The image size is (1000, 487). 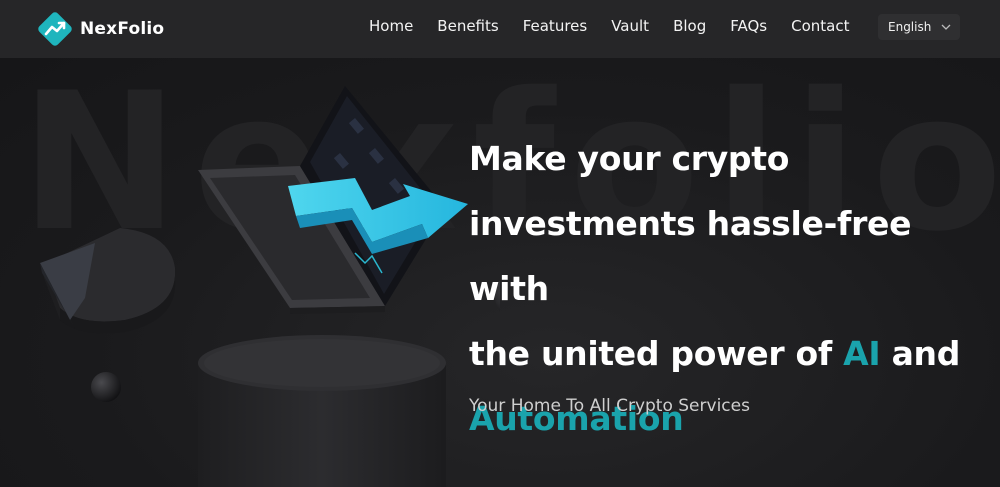 I want to click on brand-logo: NexFolio, so click(x=101, y=29).